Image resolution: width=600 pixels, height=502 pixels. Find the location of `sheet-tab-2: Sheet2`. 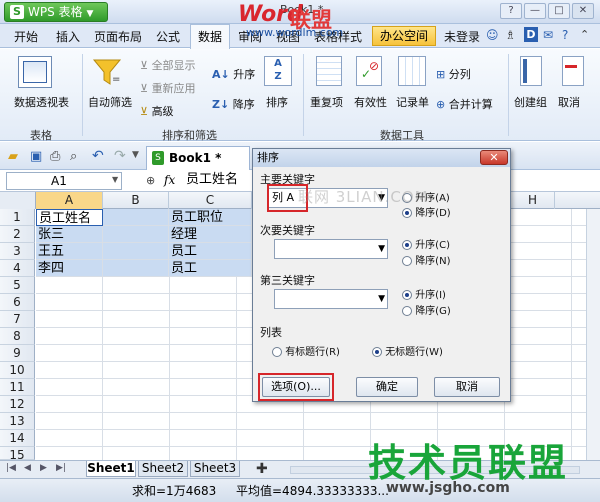

sheet-tab-2: Sheet2 is located at coordinates (163, 469).